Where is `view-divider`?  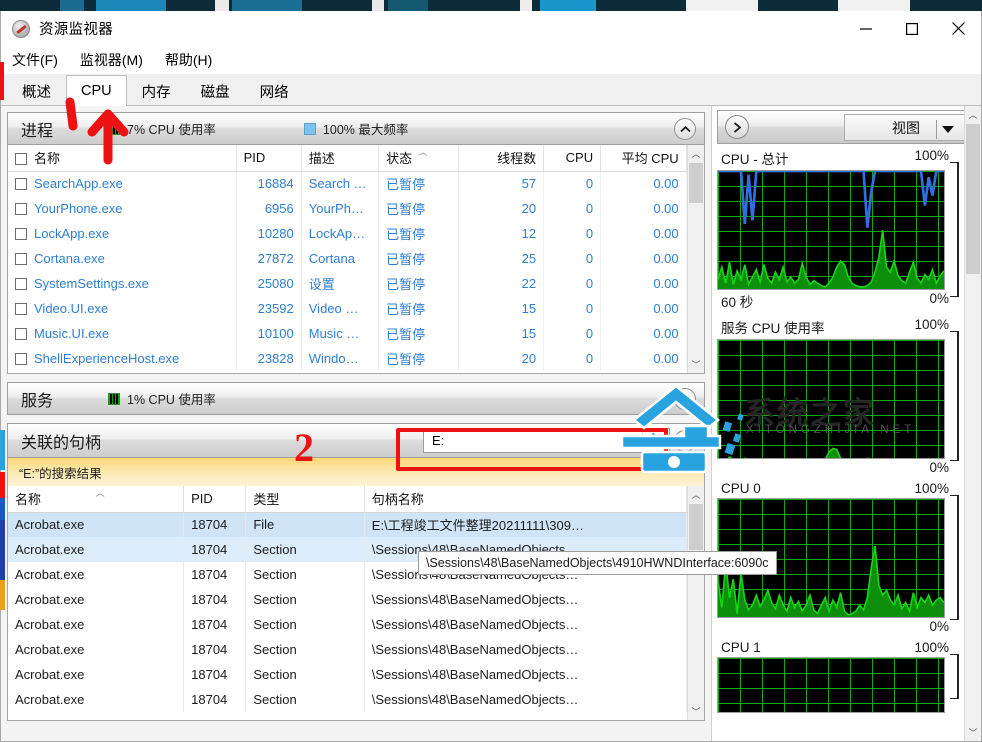 view-divider is located at coordinates (936, 129).